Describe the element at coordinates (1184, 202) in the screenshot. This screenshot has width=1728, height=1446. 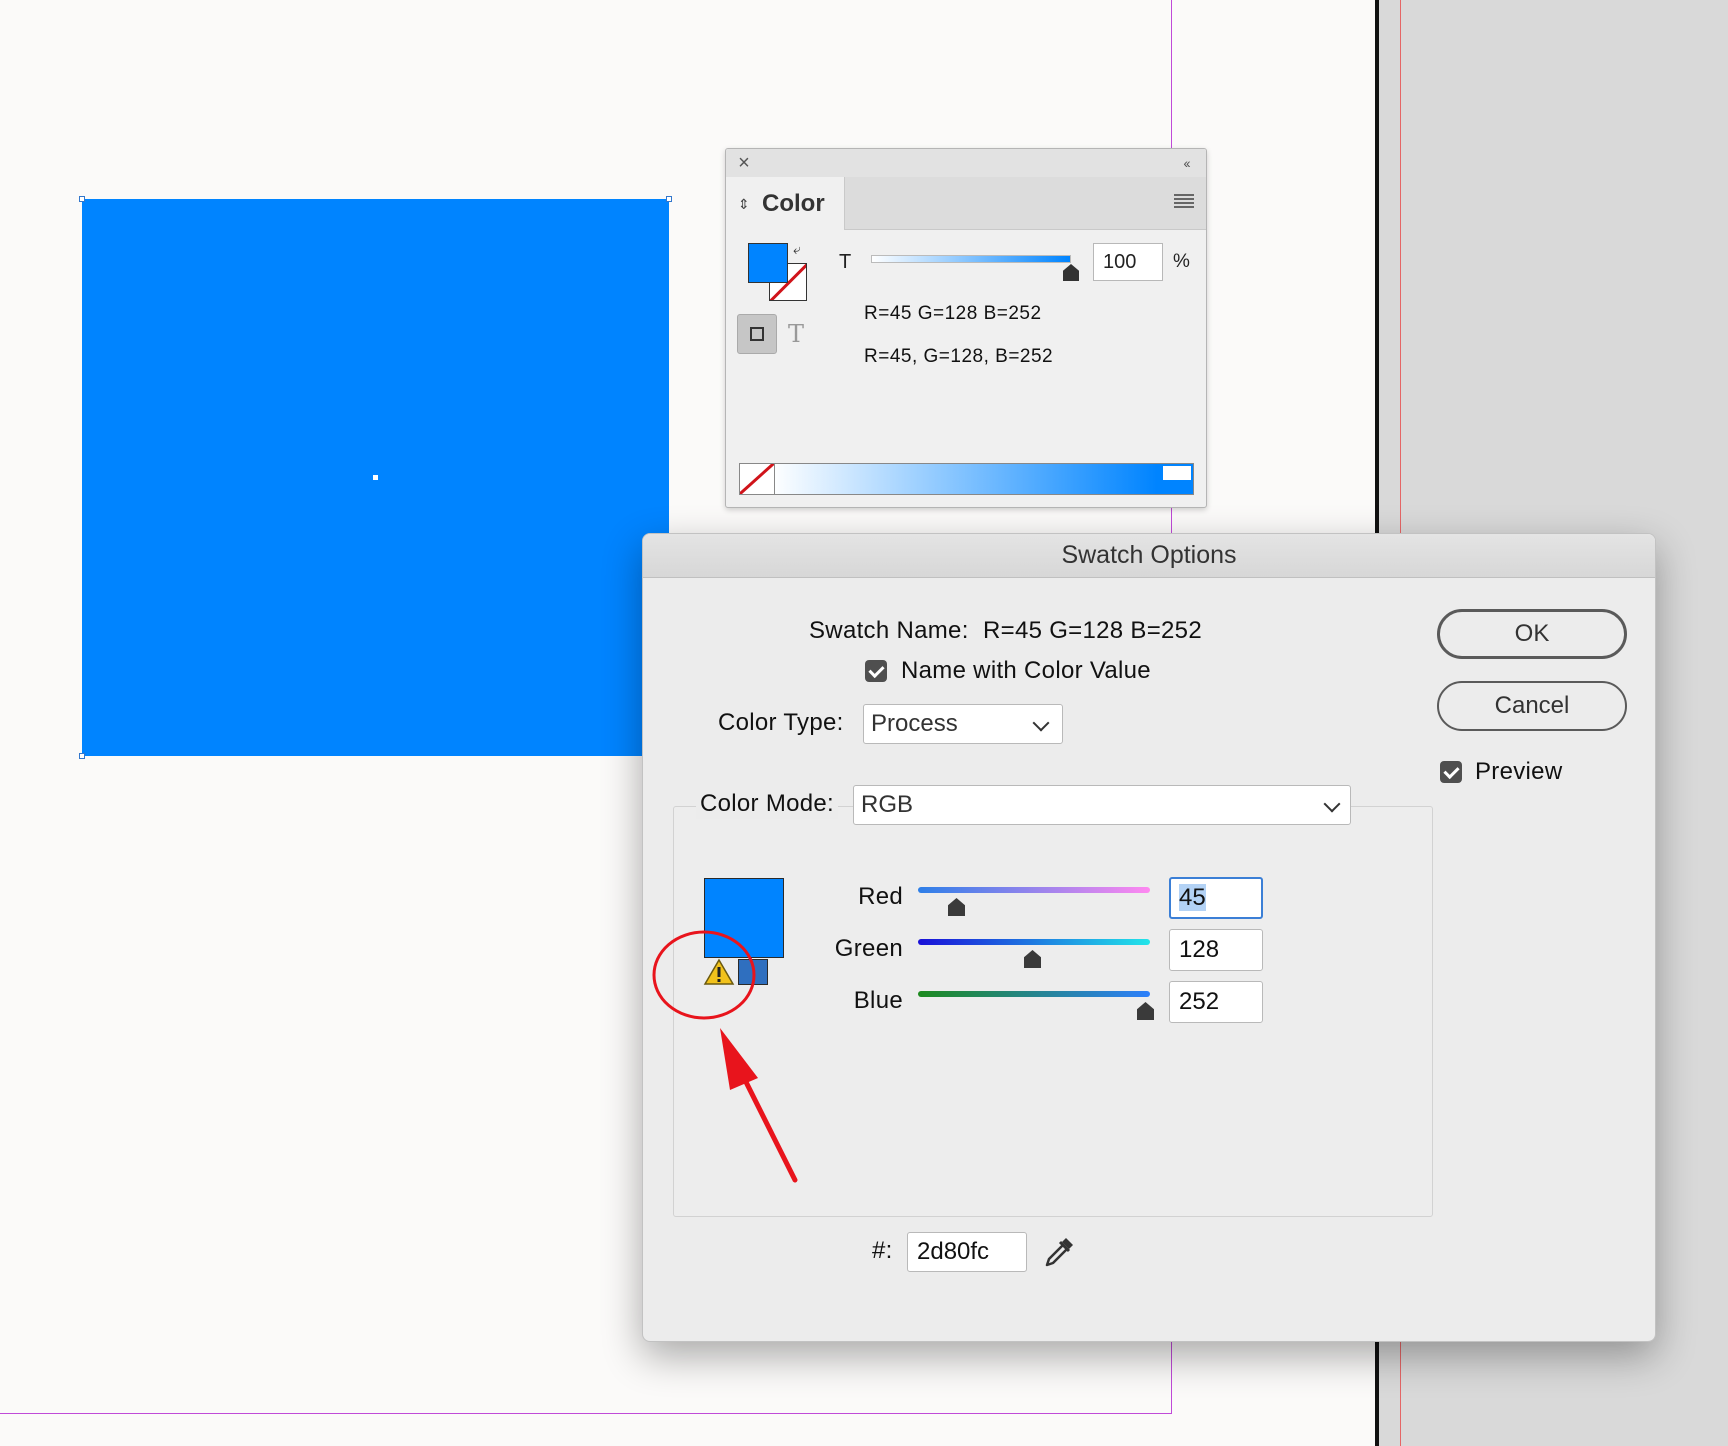
I see `panel-menu-icon` at that location.